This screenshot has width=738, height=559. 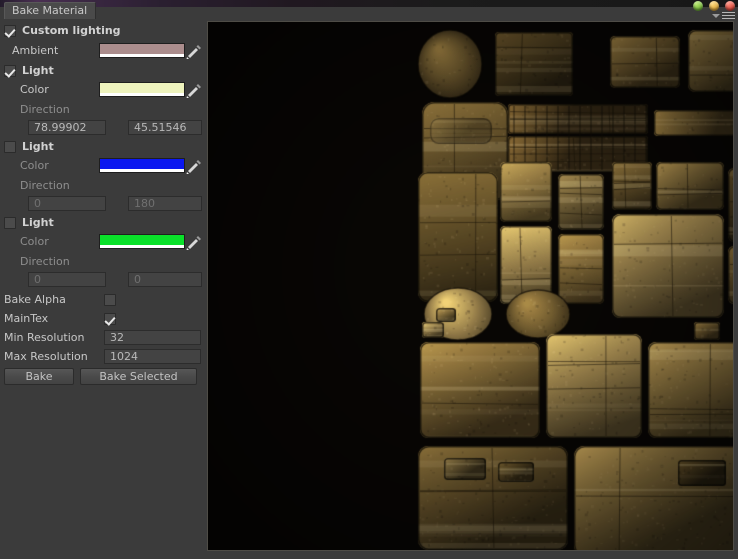 What do you see at coordinates (67, 203) in the screenshot?
I see `light-1-direction-x-input: 0` at bounding box center [67, 203].